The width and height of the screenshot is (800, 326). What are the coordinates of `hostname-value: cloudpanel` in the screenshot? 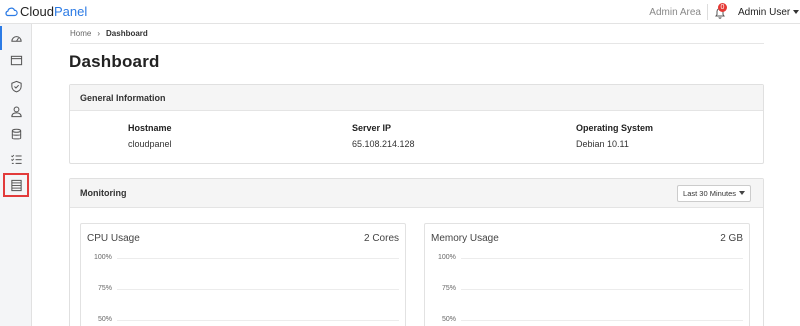 It's located at (150, 144).